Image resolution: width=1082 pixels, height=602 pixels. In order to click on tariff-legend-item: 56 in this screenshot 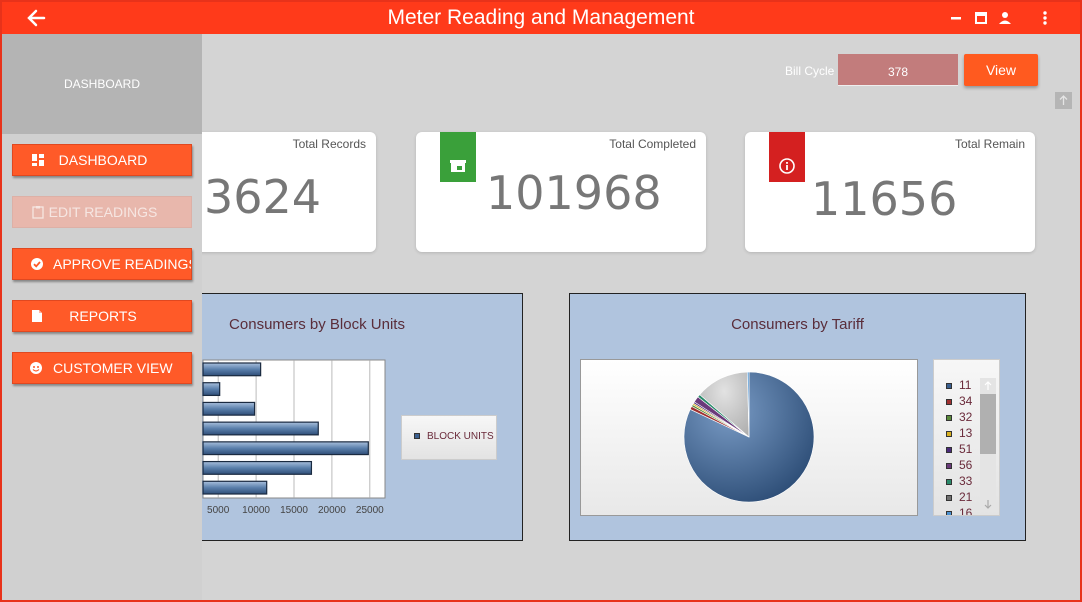, I will do `click(959, 465)`.